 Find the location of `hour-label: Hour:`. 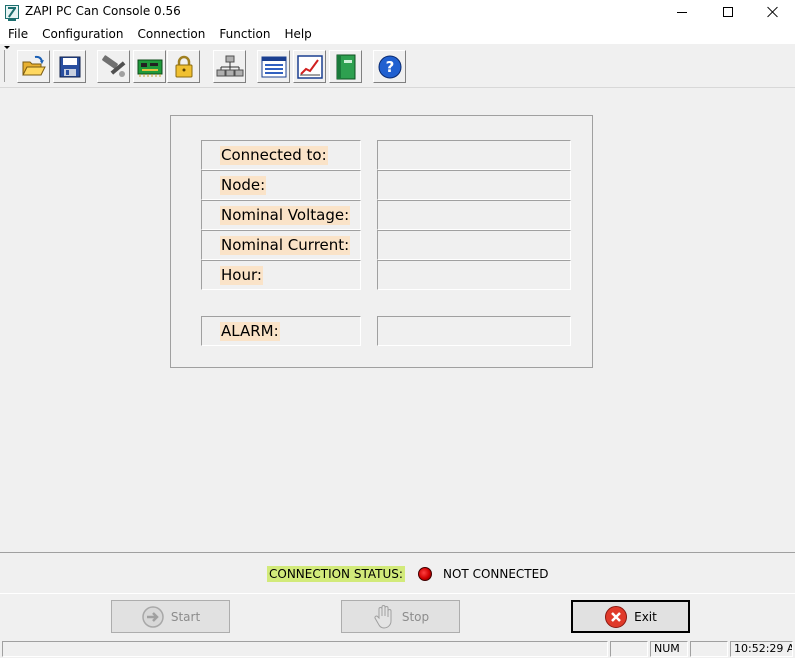

hour-label: Hour: is located at coordinates (241, 275).